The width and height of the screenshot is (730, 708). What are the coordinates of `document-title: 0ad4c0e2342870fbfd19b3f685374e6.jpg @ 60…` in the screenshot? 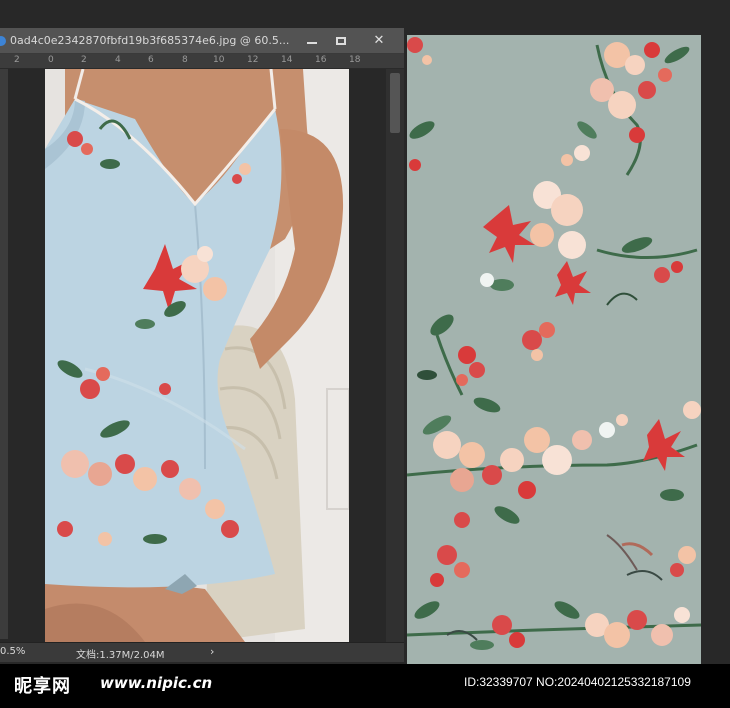 It's located at (150, 40).